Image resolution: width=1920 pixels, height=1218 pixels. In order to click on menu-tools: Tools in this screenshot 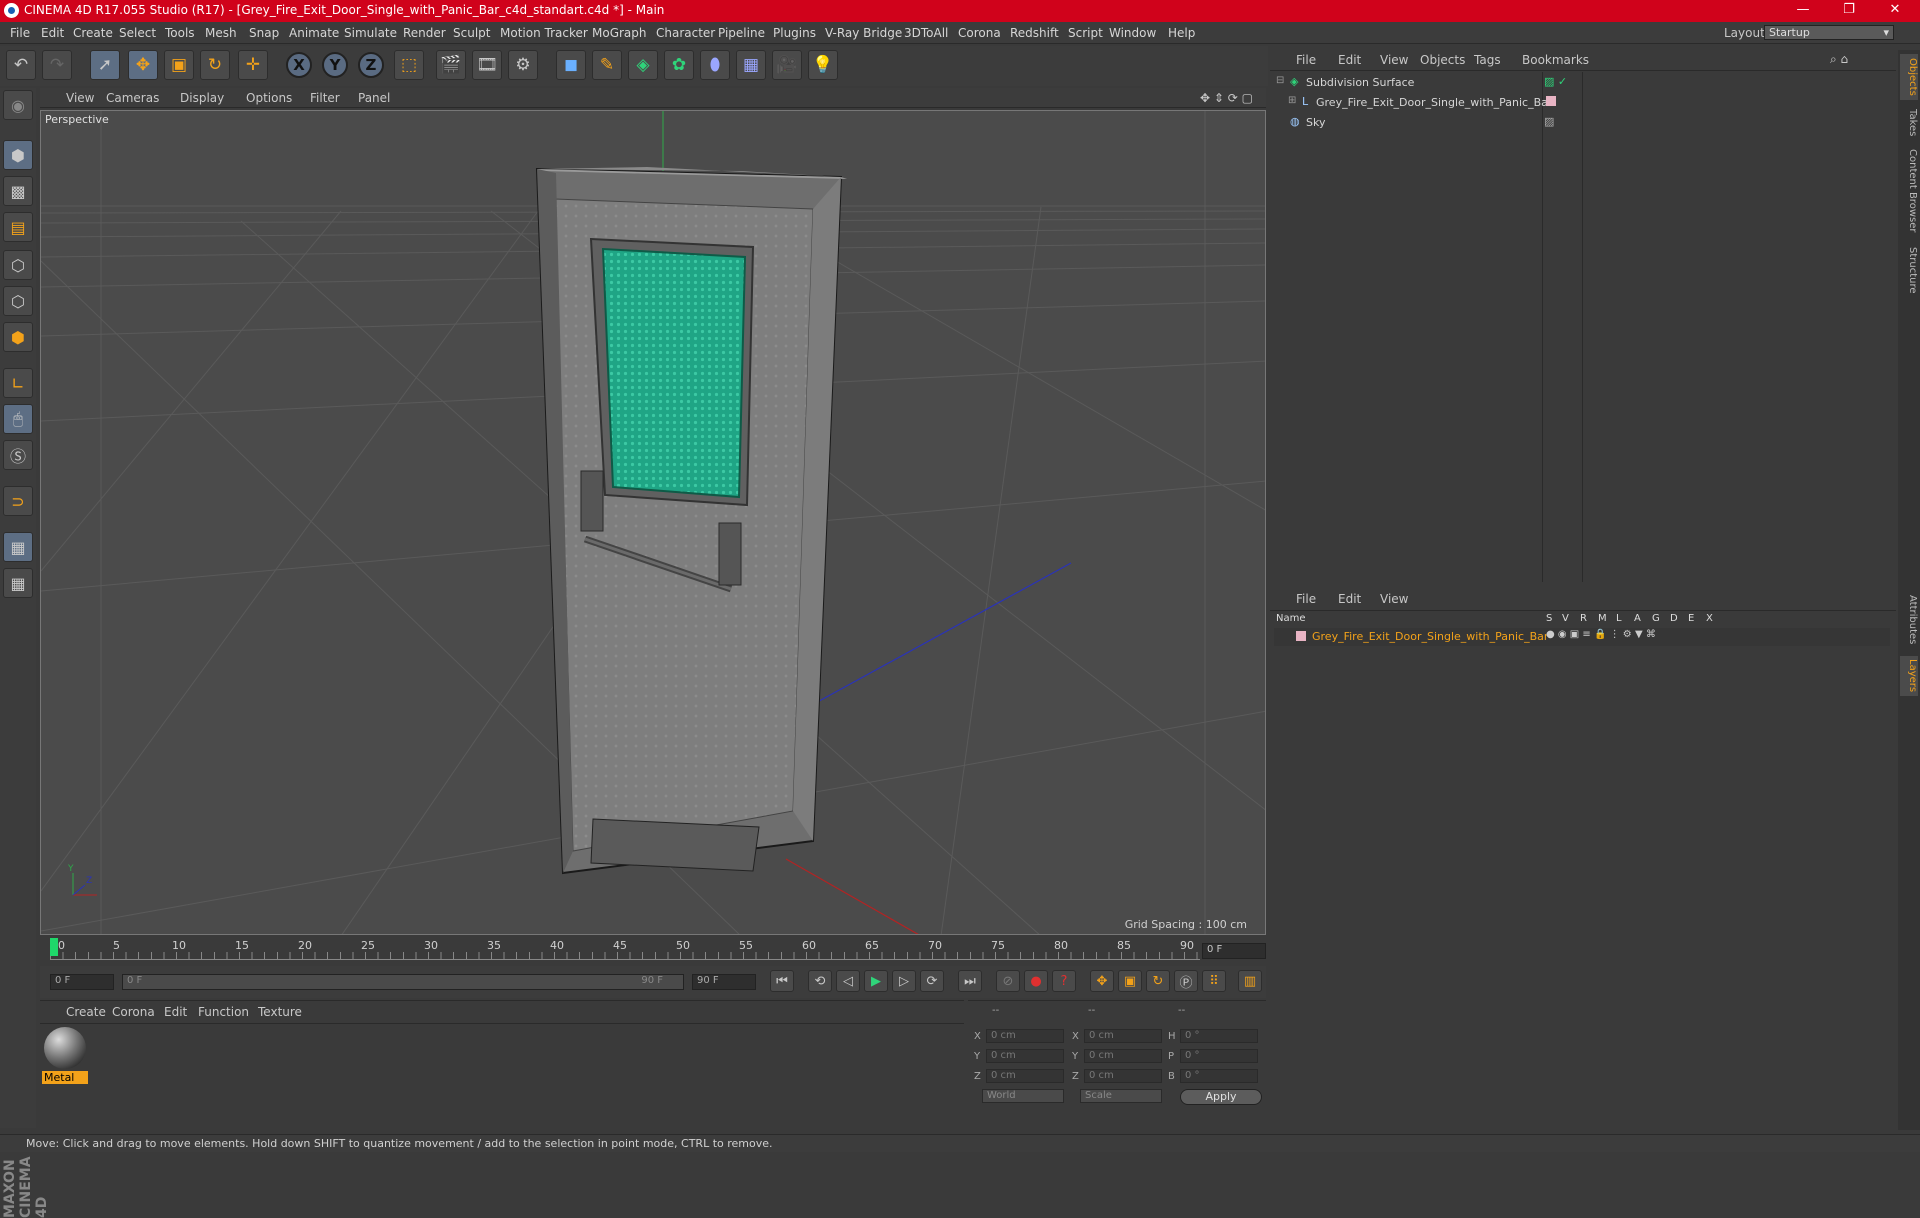, I will do `click(180, 33)`.